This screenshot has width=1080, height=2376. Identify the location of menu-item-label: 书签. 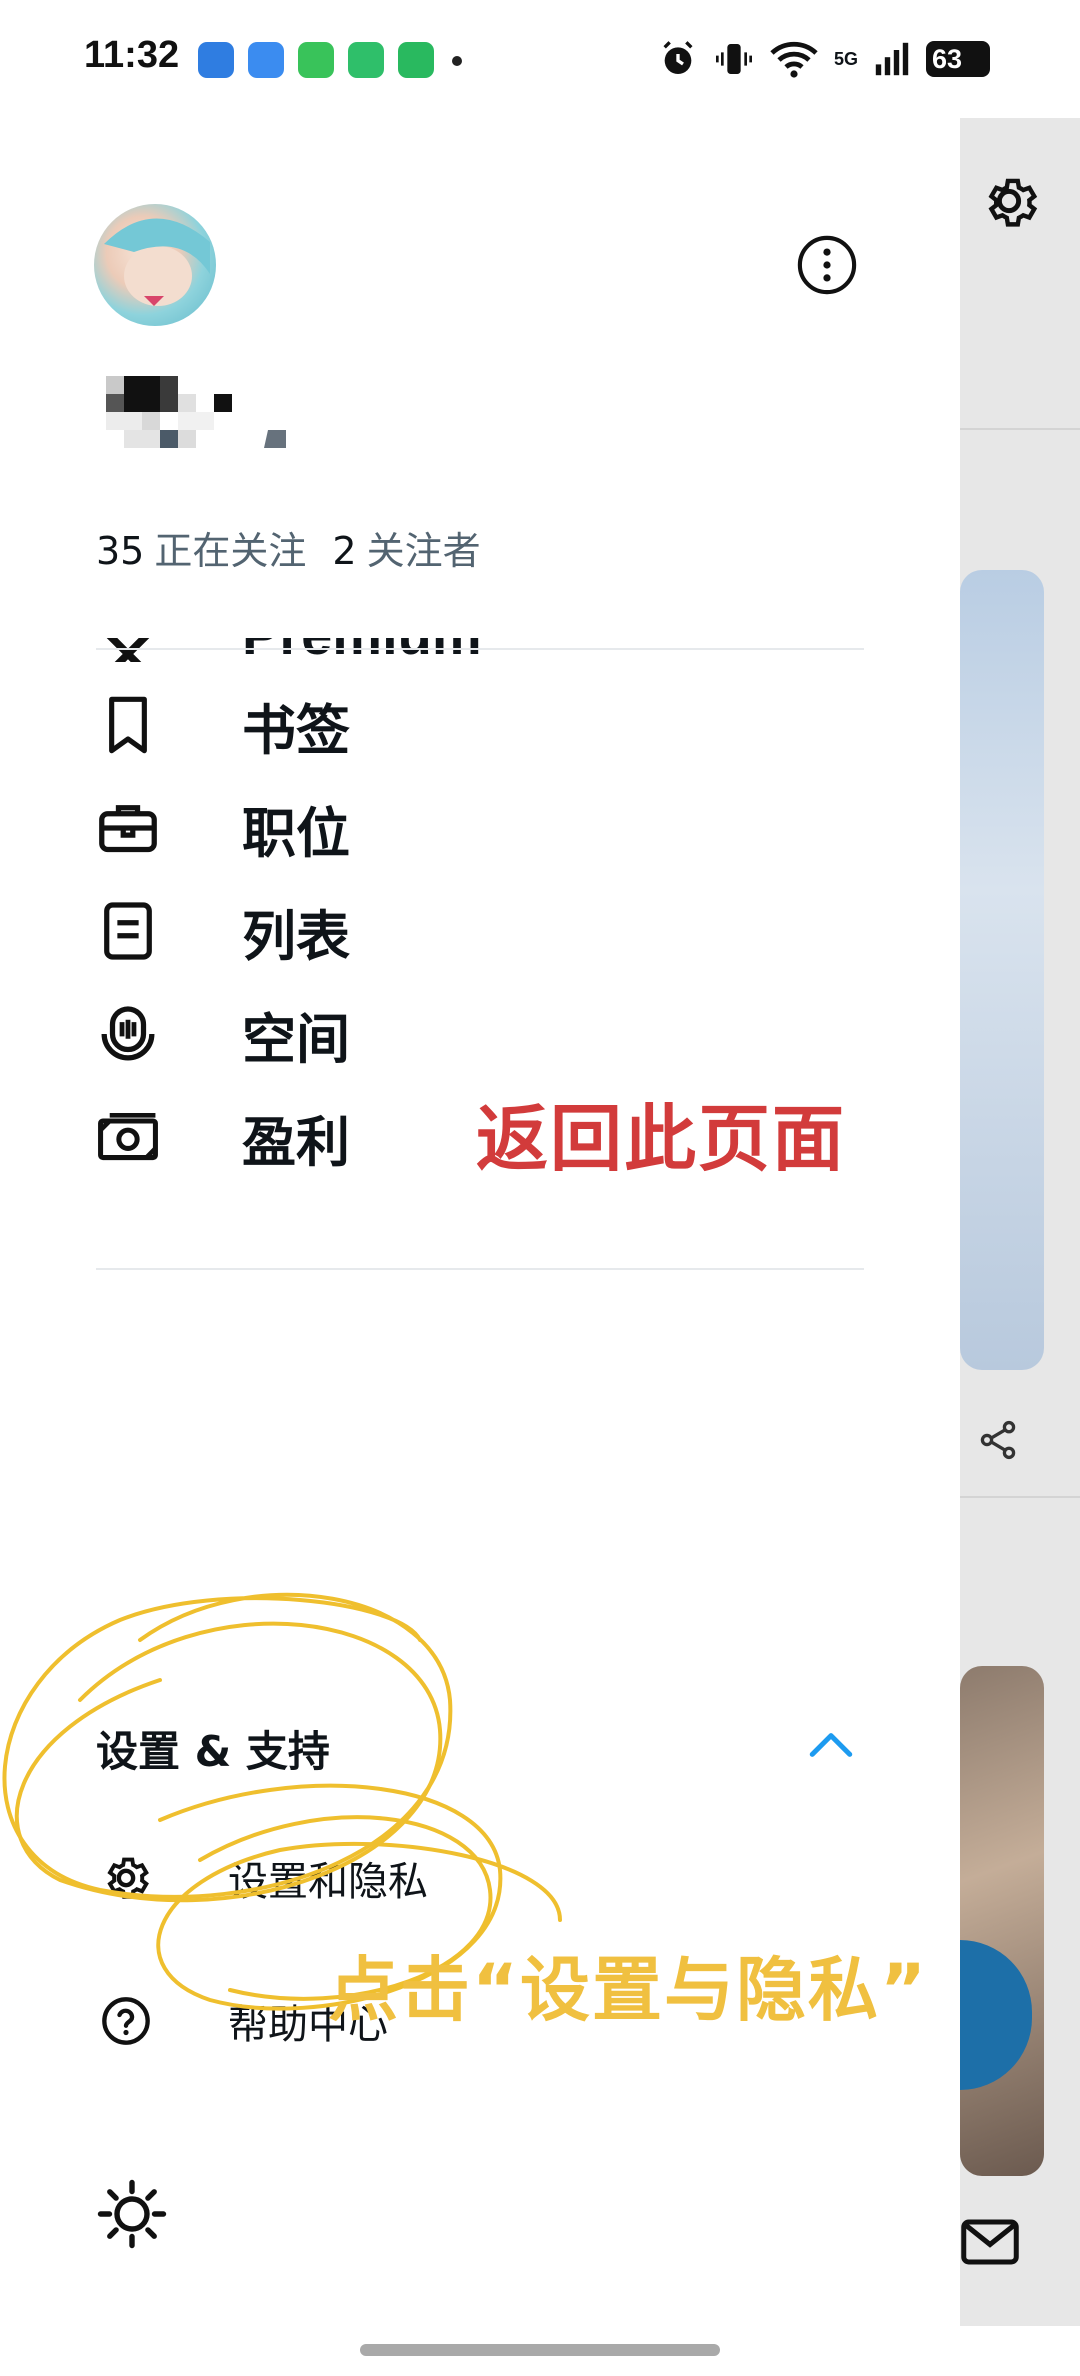
(296, 730).